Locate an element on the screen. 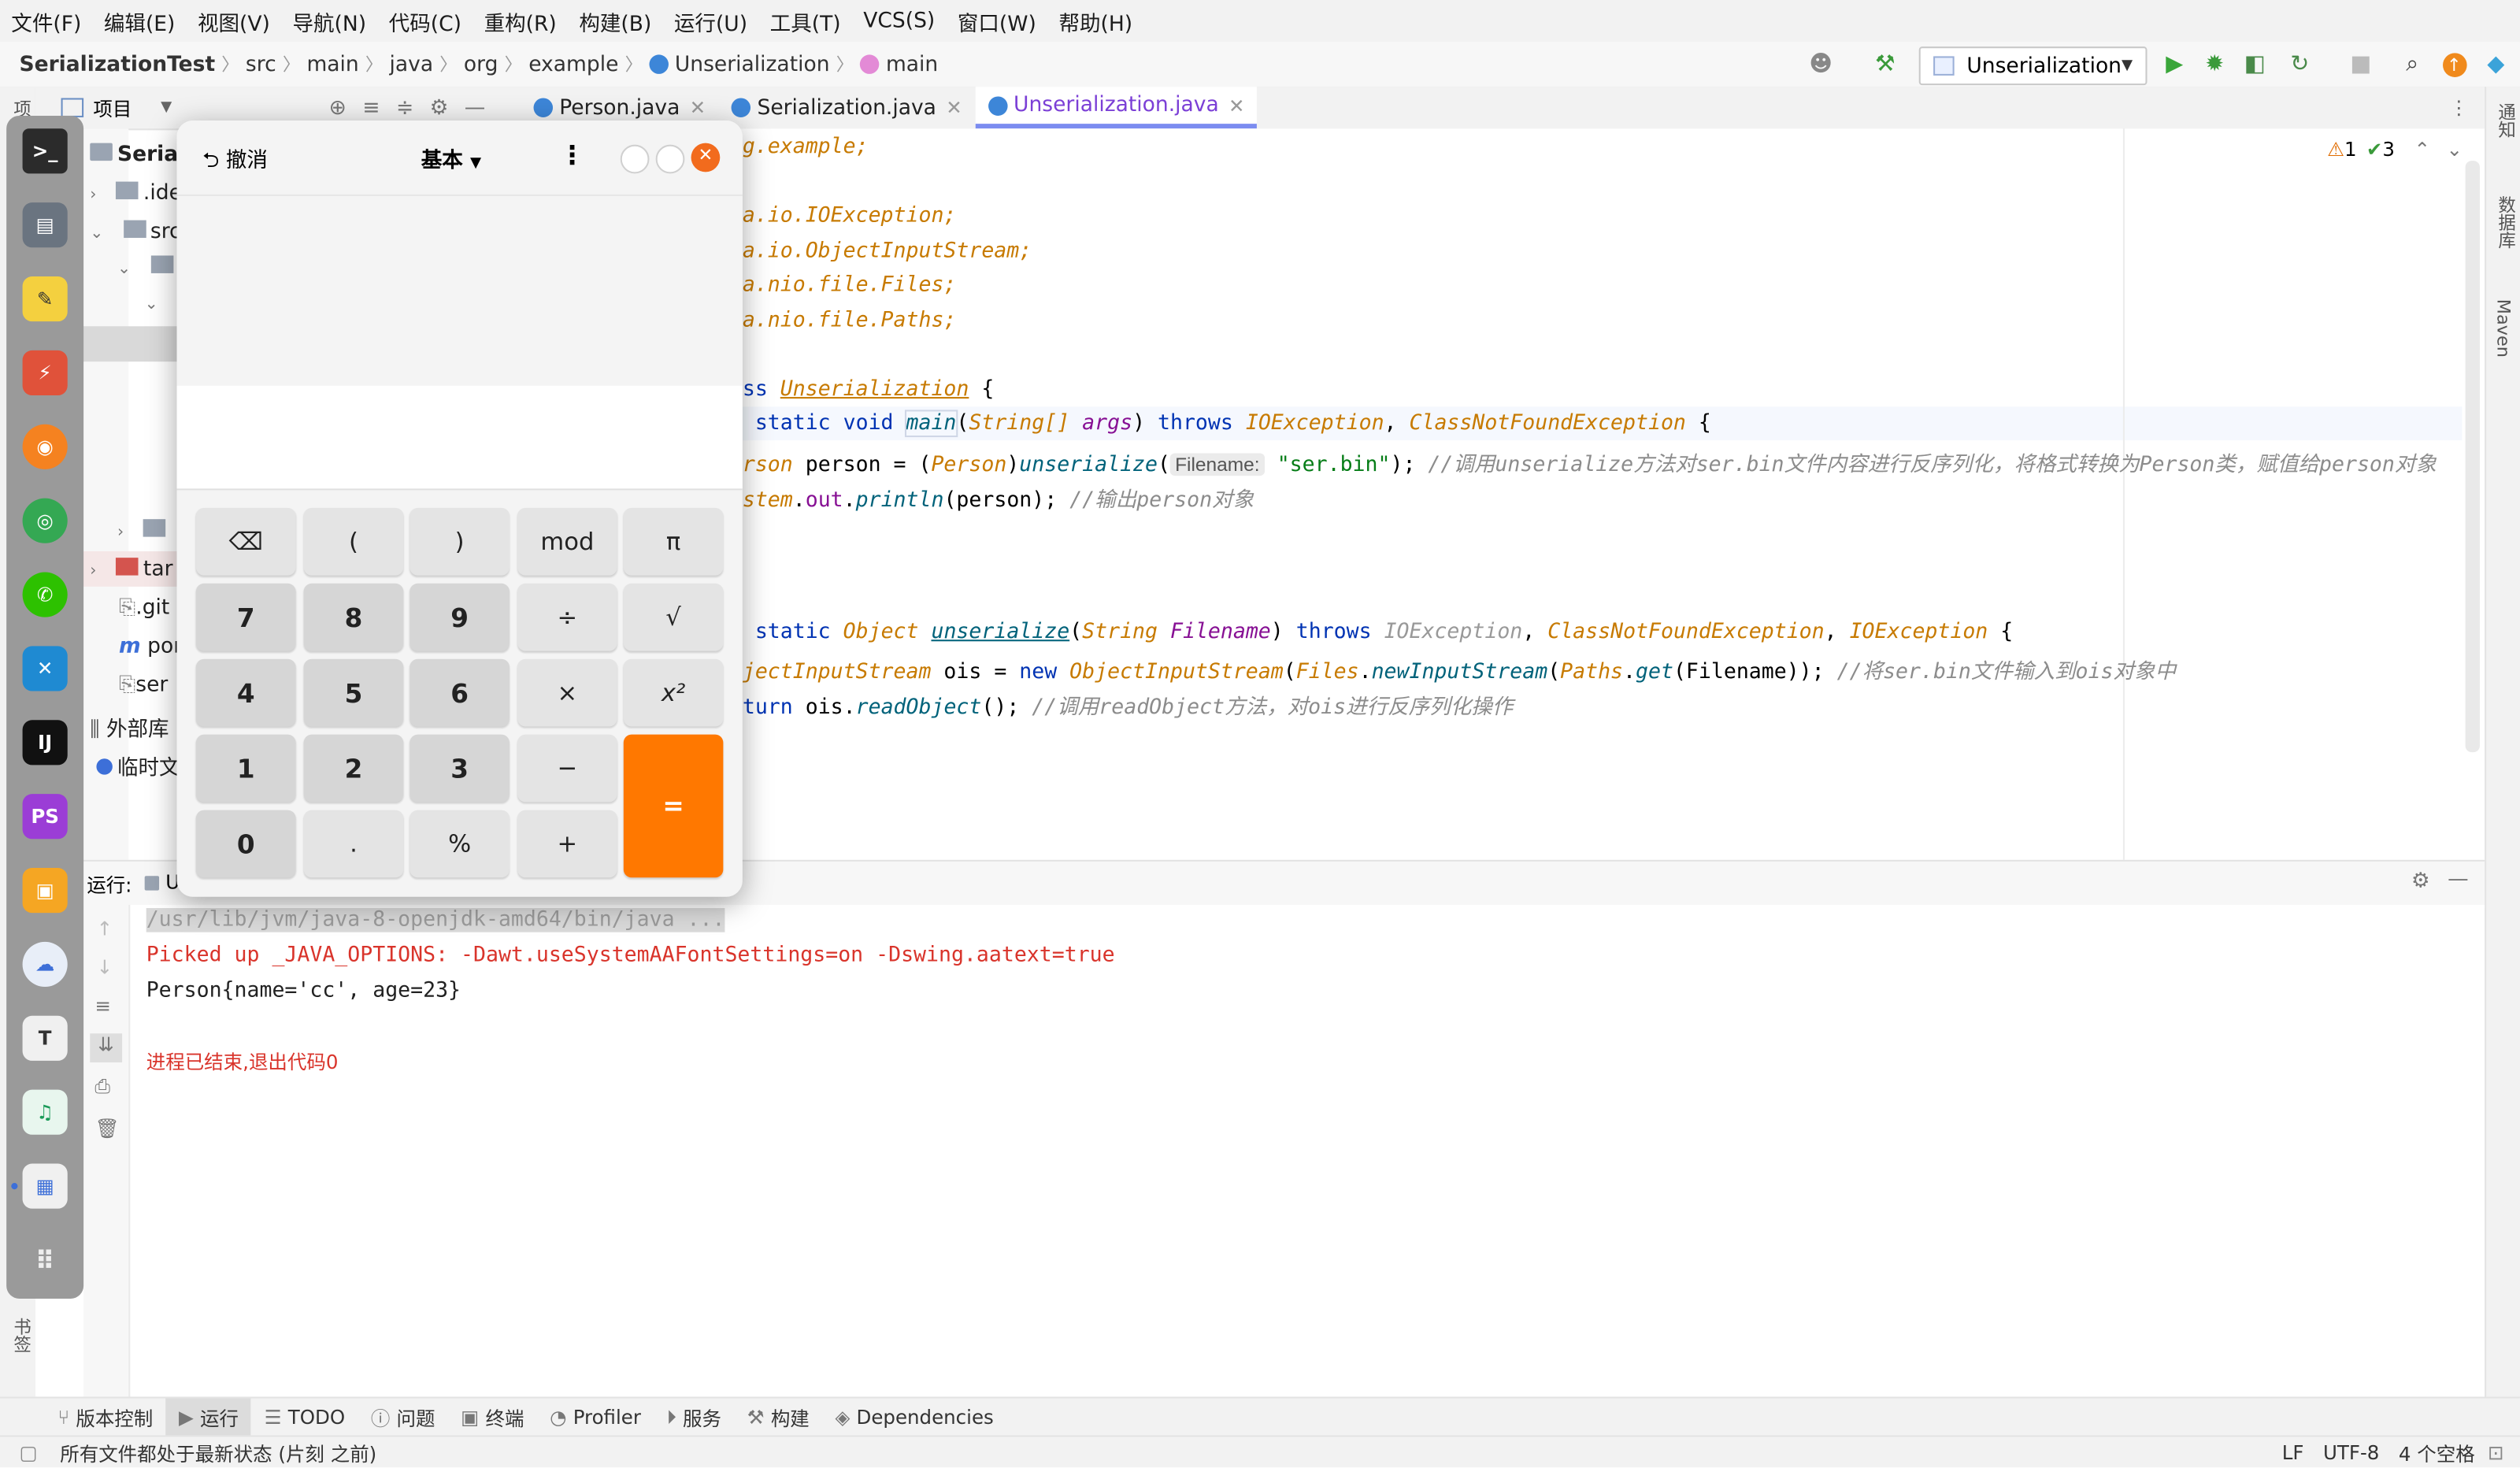 This screenshot has height=1468, width=2520. scroll-to-end-icon: ⇊ is located at coordinates (106, 1048).